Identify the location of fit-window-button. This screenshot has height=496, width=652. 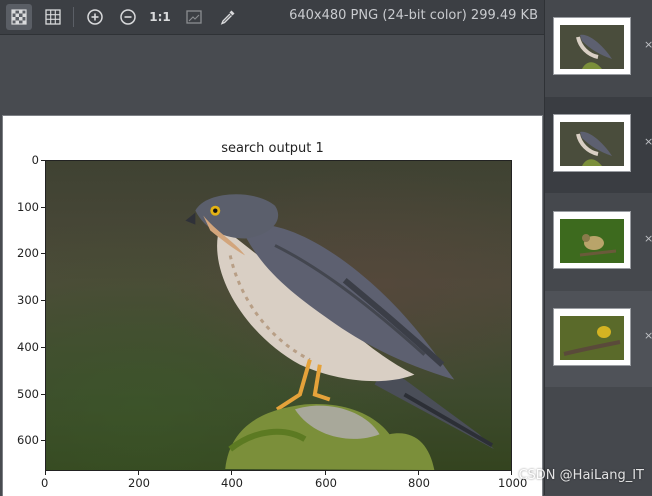
(194, 17).